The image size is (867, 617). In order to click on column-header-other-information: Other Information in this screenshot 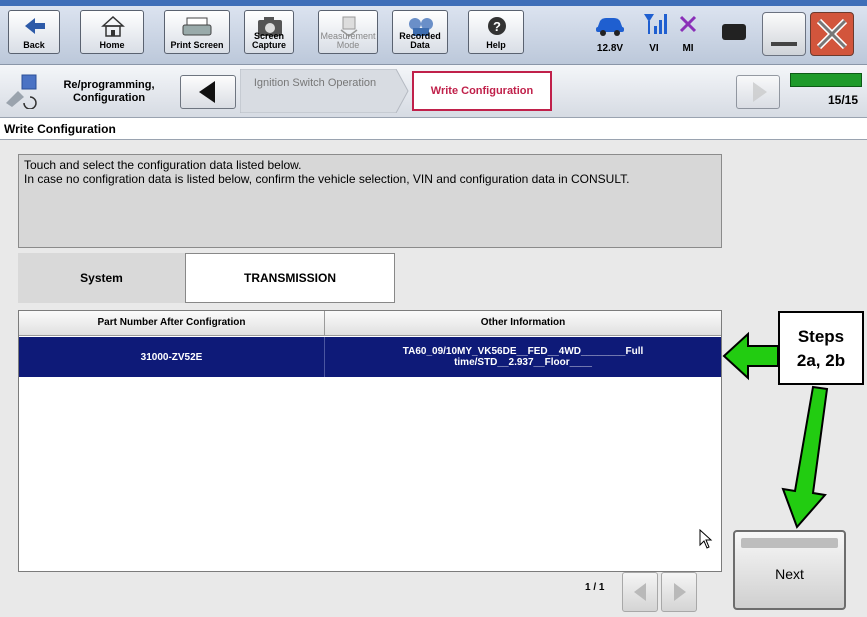, I will do `click(523, 322)`.